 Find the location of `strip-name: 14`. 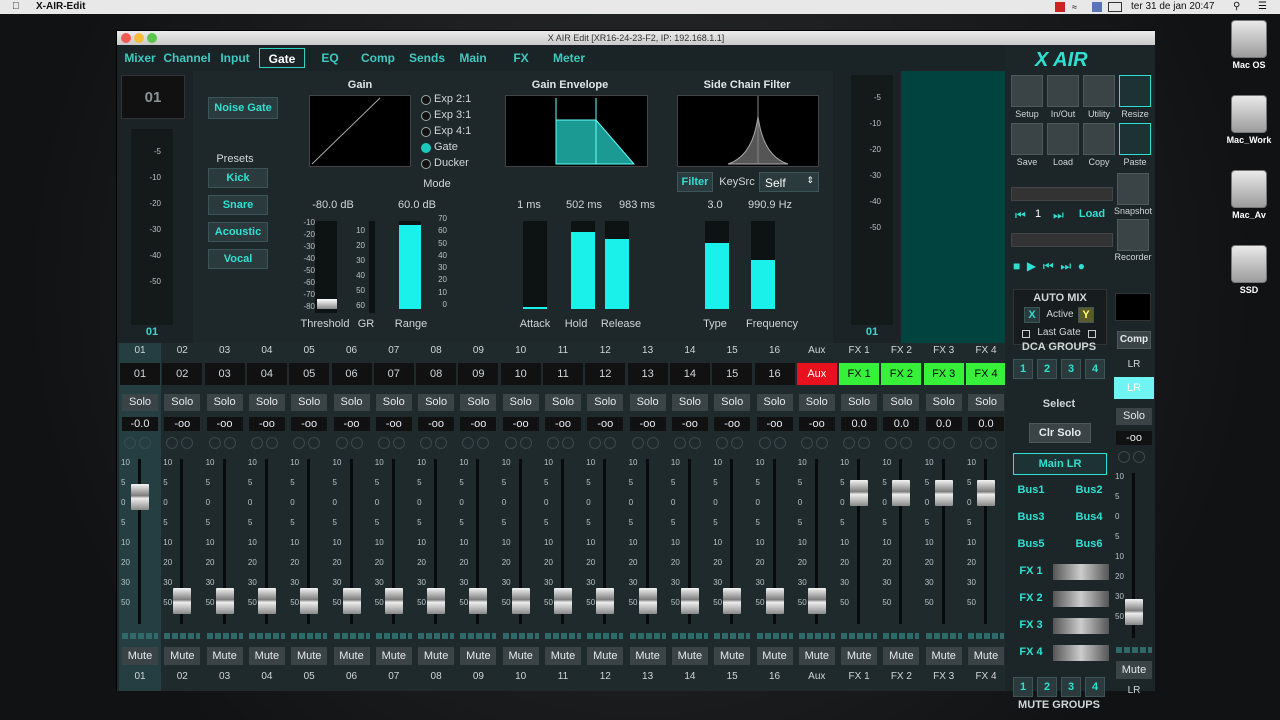

strip-name: 14 is located at coordinates (689, 374).